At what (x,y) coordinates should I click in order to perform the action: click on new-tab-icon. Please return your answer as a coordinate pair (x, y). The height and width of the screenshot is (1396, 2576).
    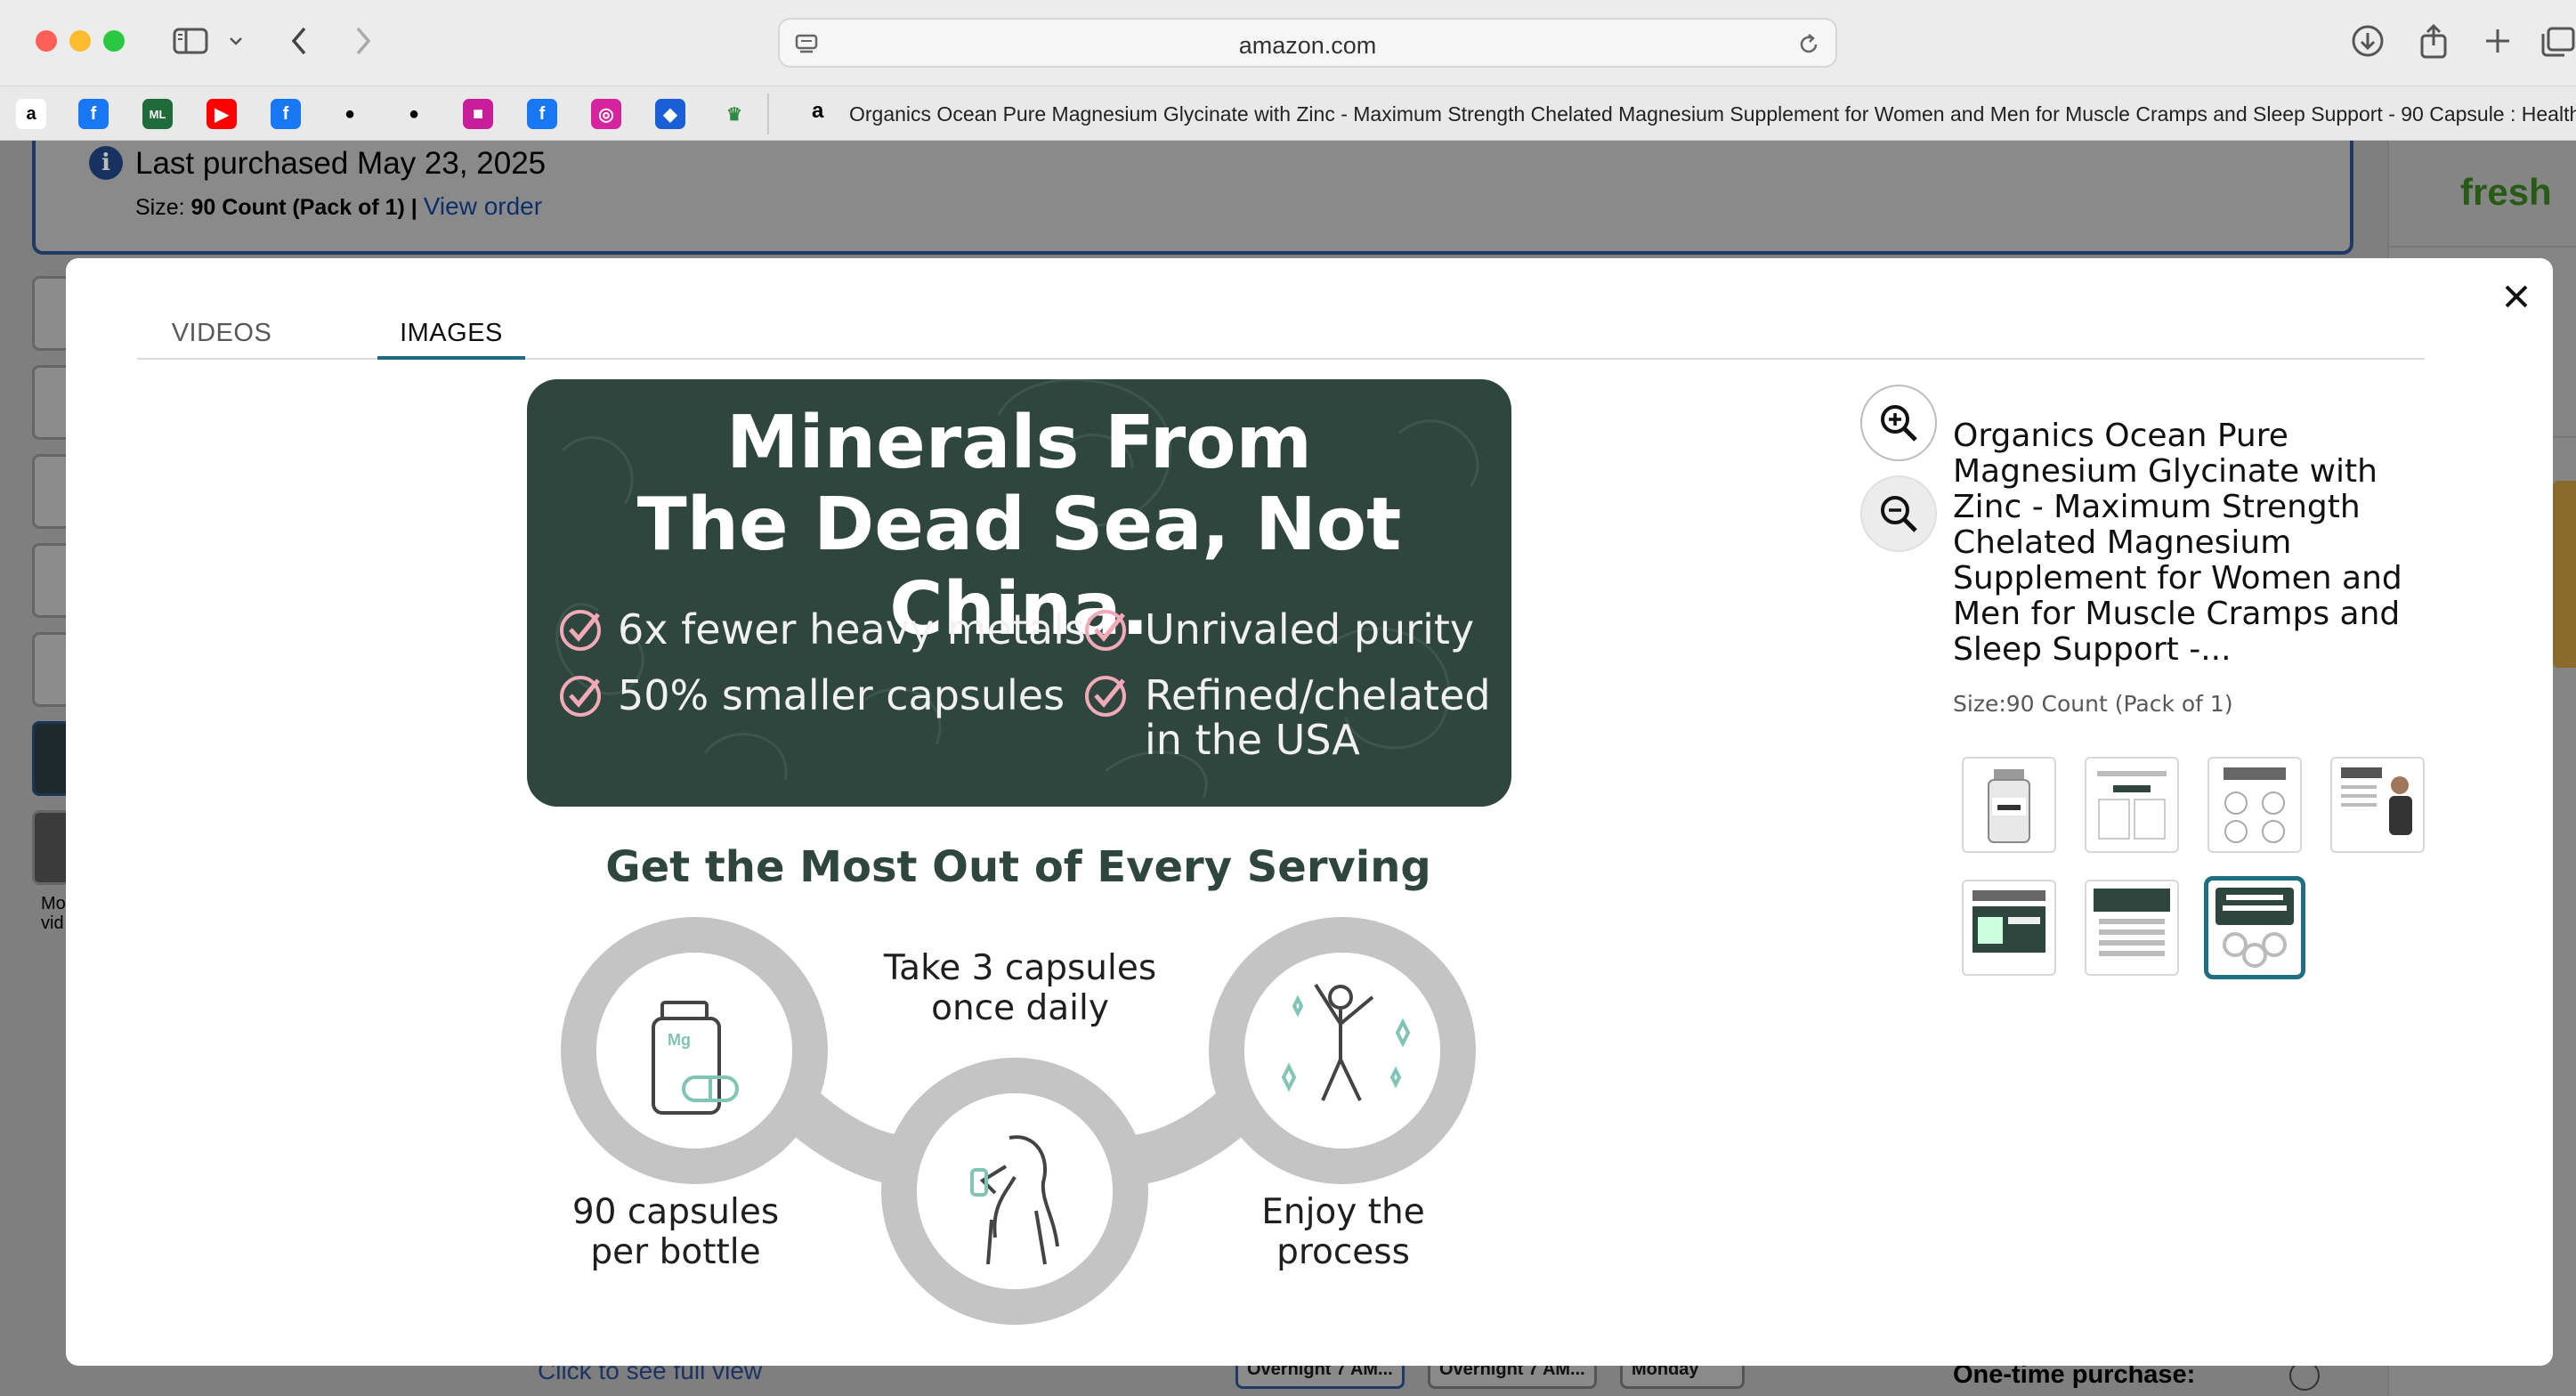
    Looking at the image, I should click on (2497, 41).